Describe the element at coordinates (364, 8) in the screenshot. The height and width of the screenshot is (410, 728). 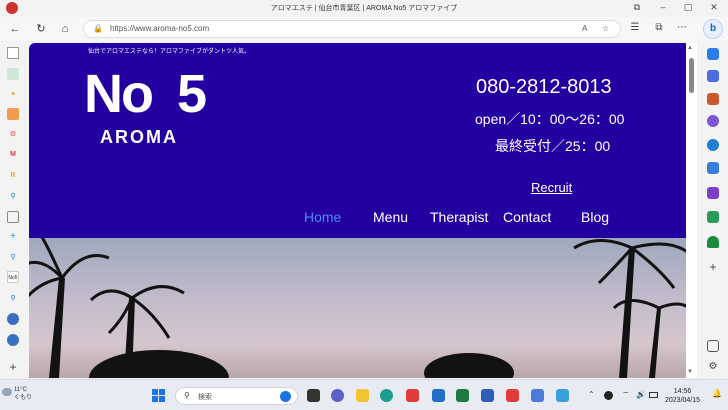
I see `window-title: アロマエステ | 仙台市青葉区 | AROMA No5 アロマファイブ` at that location.